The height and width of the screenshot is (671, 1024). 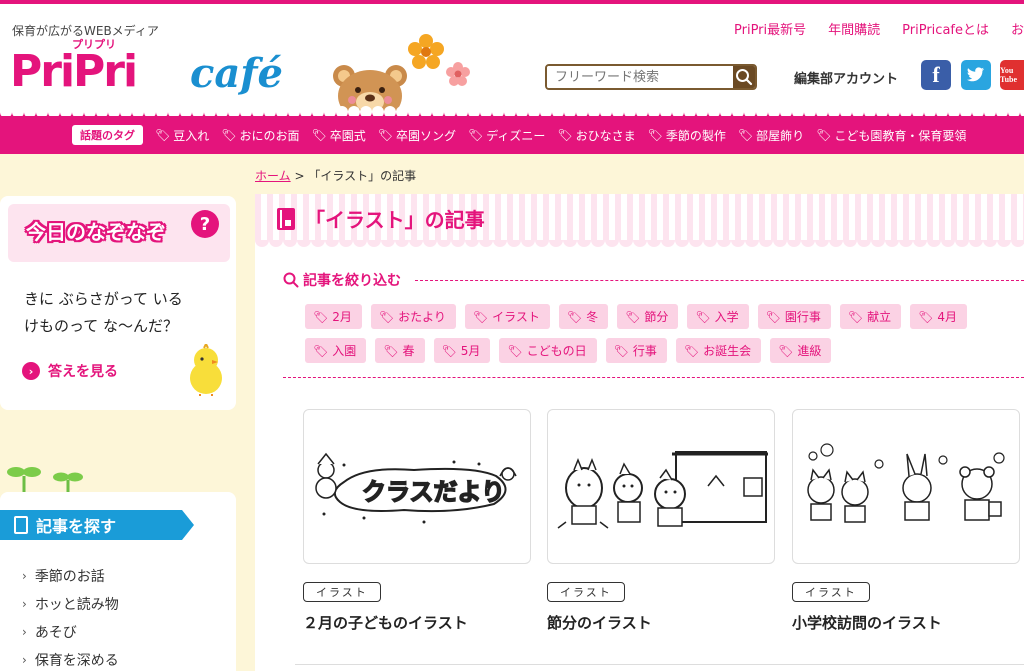 I want to click on article-category-badge: イラスト, so click(x=342, y=592).